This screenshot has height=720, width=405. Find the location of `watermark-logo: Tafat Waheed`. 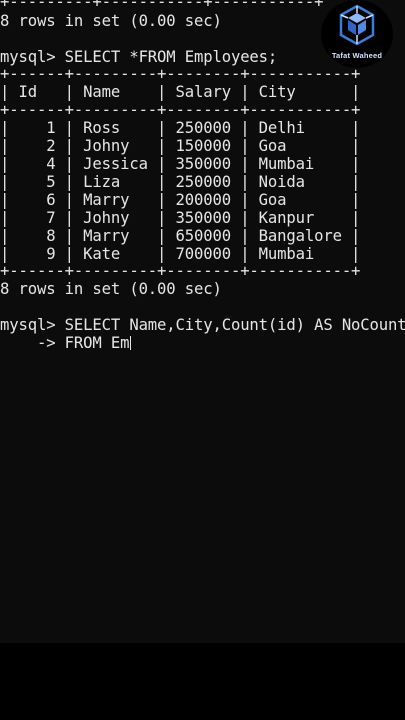

watermark-logo: Tafat Waheed is located at coordinates (357, 34).